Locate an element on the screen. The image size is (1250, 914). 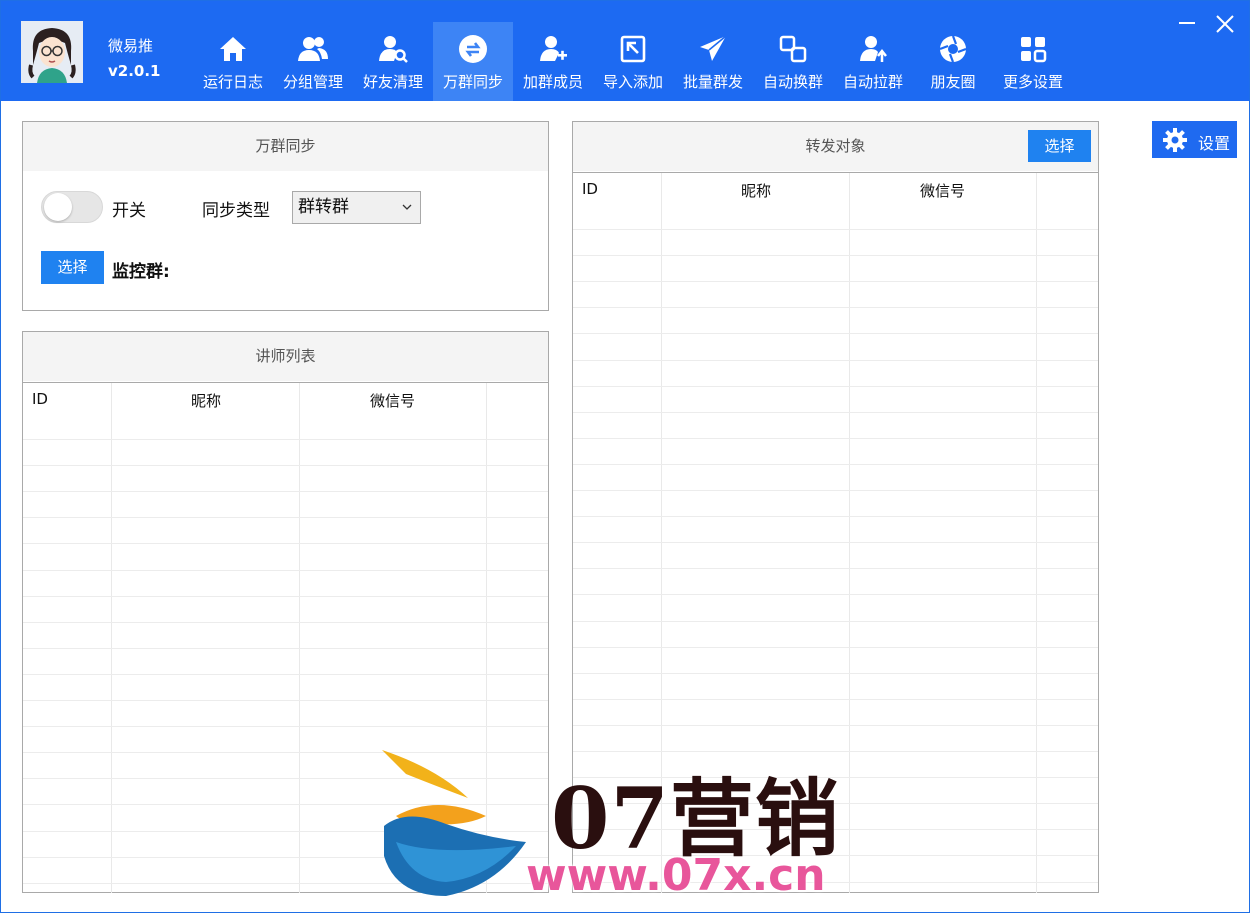
nav-add-members: 加群成员 is located at coordinates (553, 61).